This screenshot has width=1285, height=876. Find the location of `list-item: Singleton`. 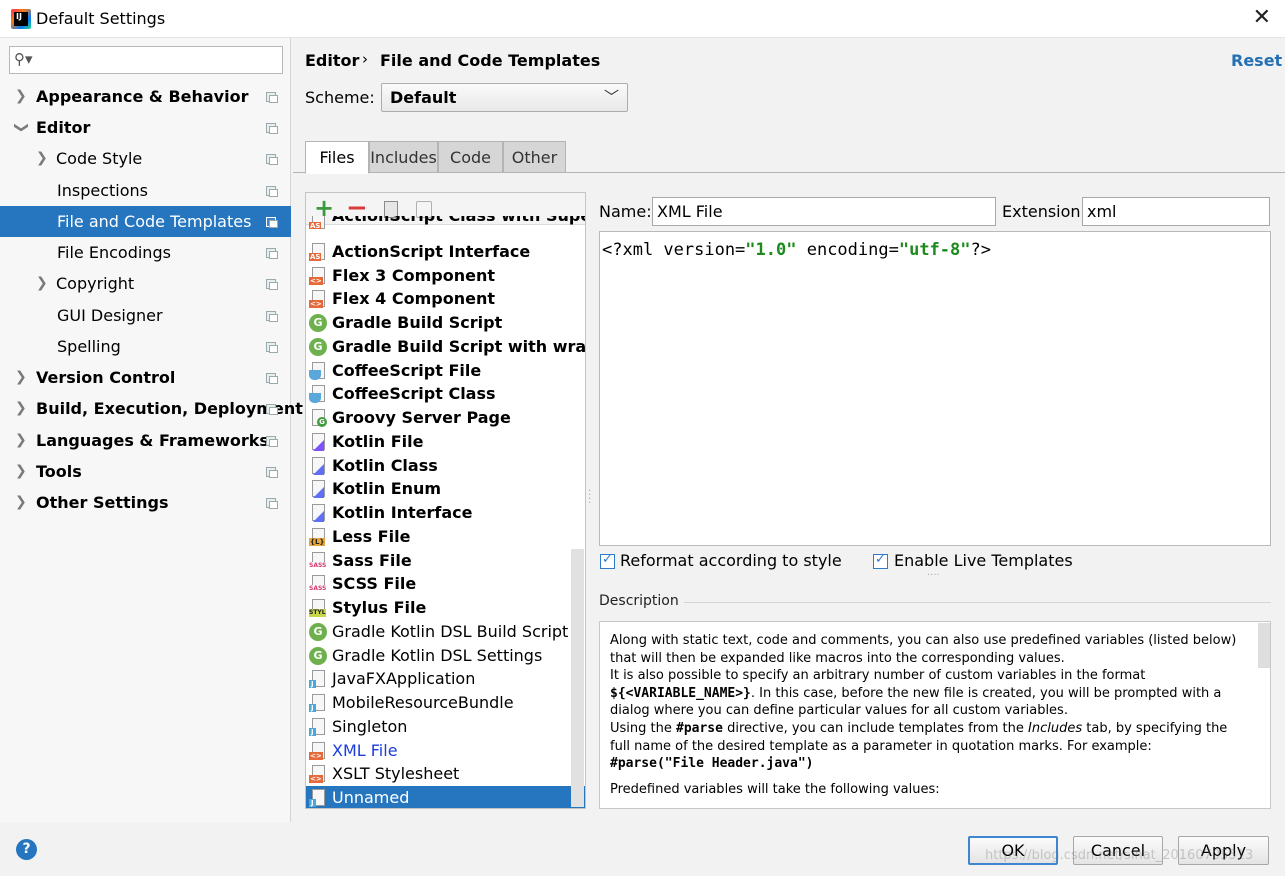

list-item: Singleton is located at coordinates (445, 727).